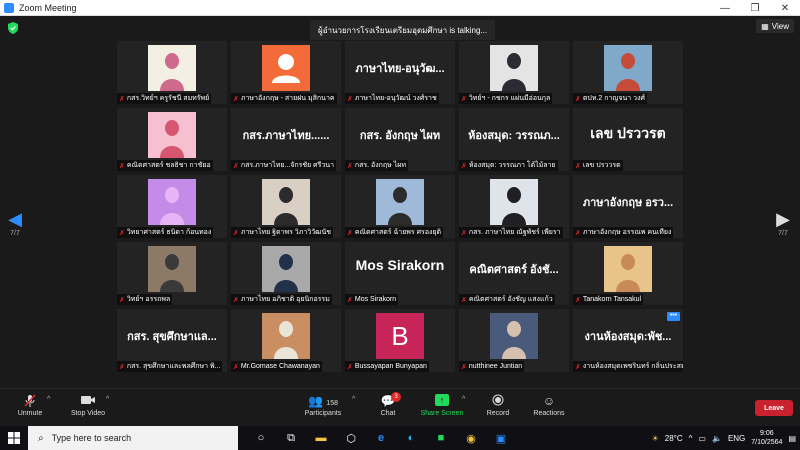  Describe the element at coordinates (388, 413) in the screenshot. I see `chat-label: Chat` at that location.